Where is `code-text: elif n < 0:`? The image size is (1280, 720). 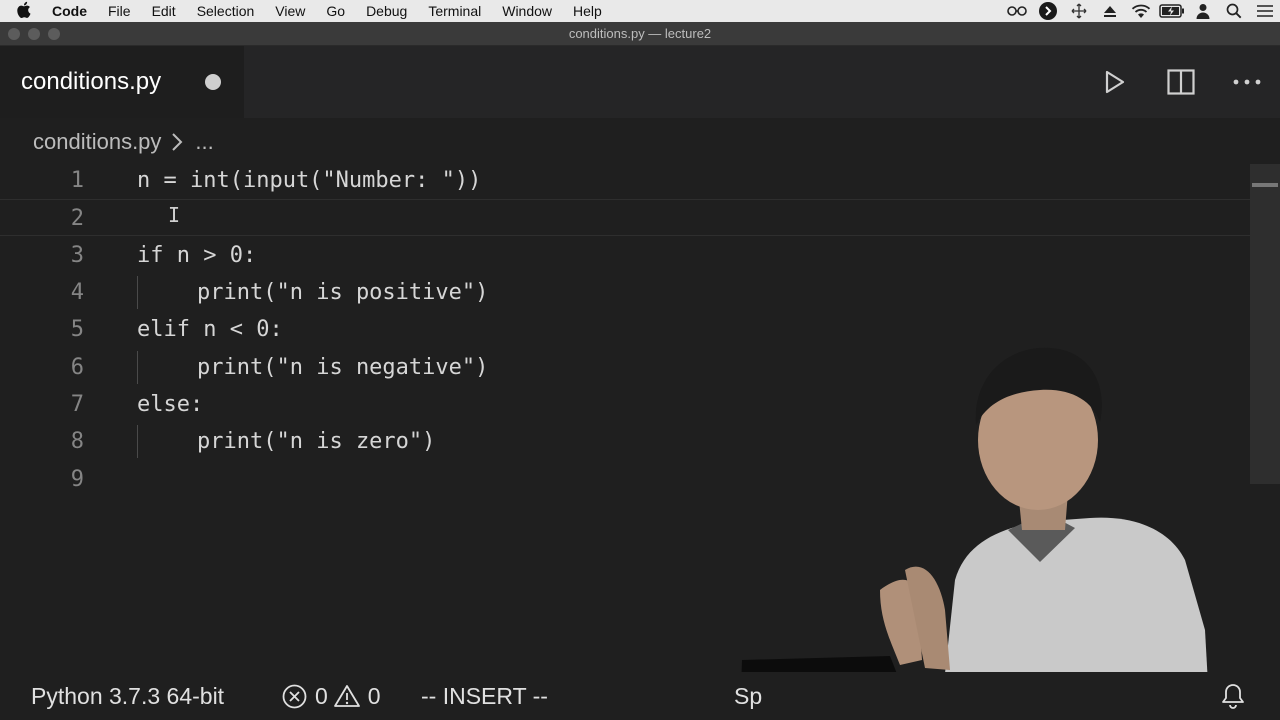 code-text: elif n < 0: is located at coordinates (210, 329).